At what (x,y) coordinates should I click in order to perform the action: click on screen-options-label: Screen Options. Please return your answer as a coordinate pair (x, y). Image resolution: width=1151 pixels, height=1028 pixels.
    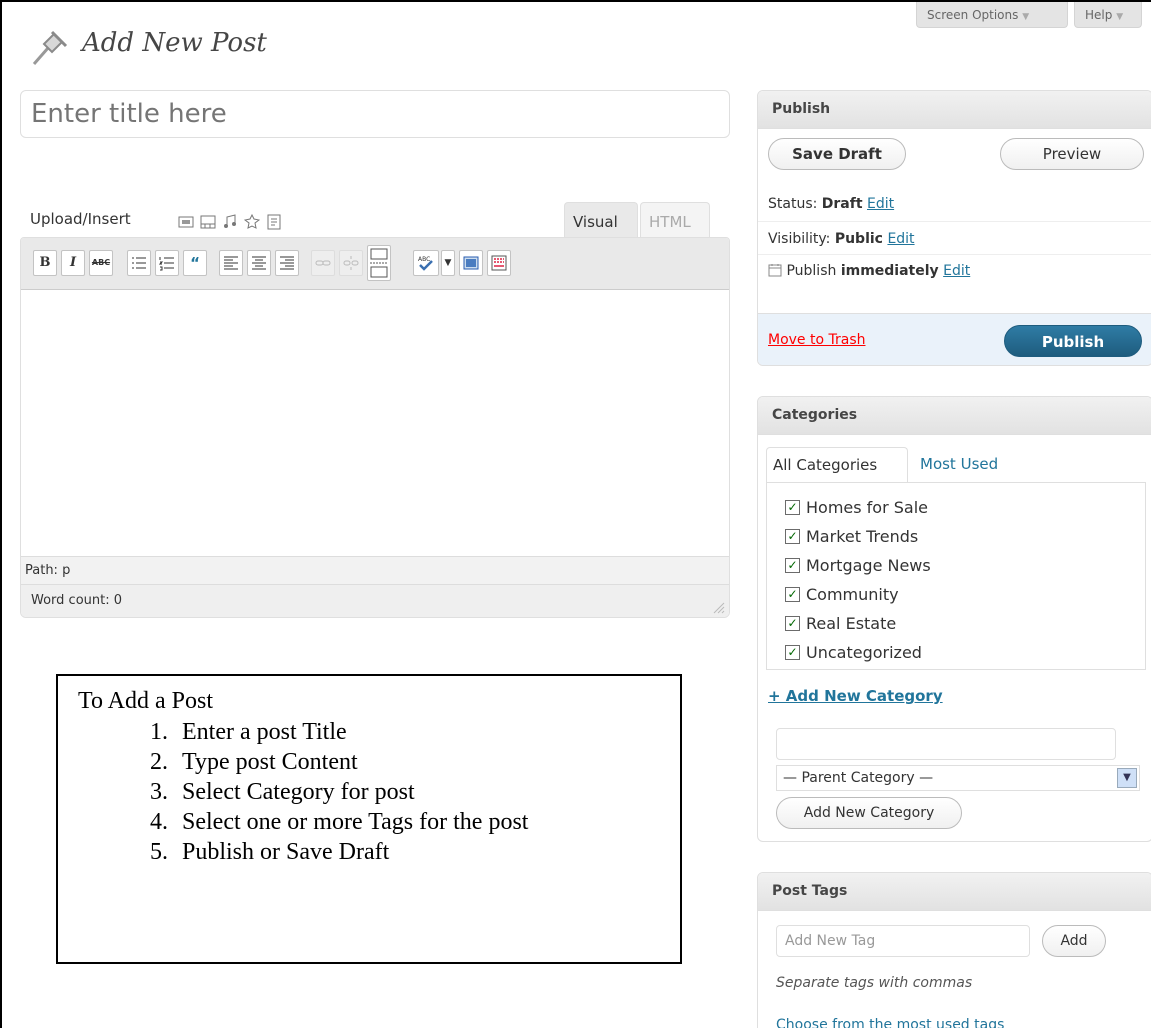
    Looking at the image, I should click on (973, 15).